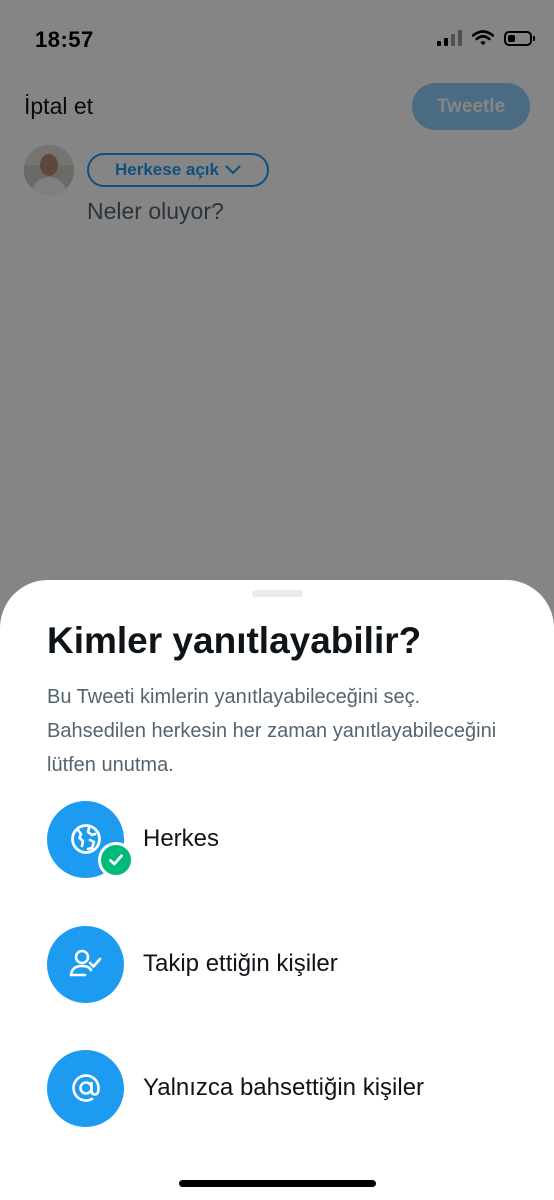  I want to click on option-label: Yalnızca bahsettiğin kişiler, so click(284, 1087).